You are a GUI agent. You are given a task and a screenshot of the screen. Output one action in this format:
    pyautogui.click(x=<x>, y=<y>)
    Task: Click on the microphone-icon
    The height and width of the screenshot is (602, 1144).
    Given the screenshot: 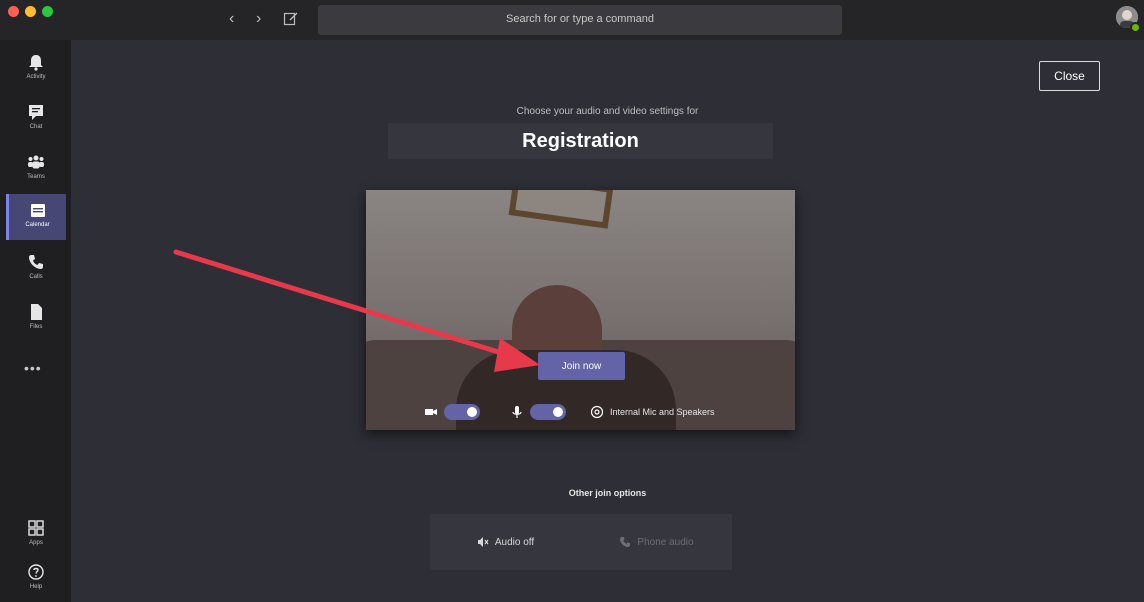 What is the action you would take?
    pyautogui.click(x=517, y=412)
    